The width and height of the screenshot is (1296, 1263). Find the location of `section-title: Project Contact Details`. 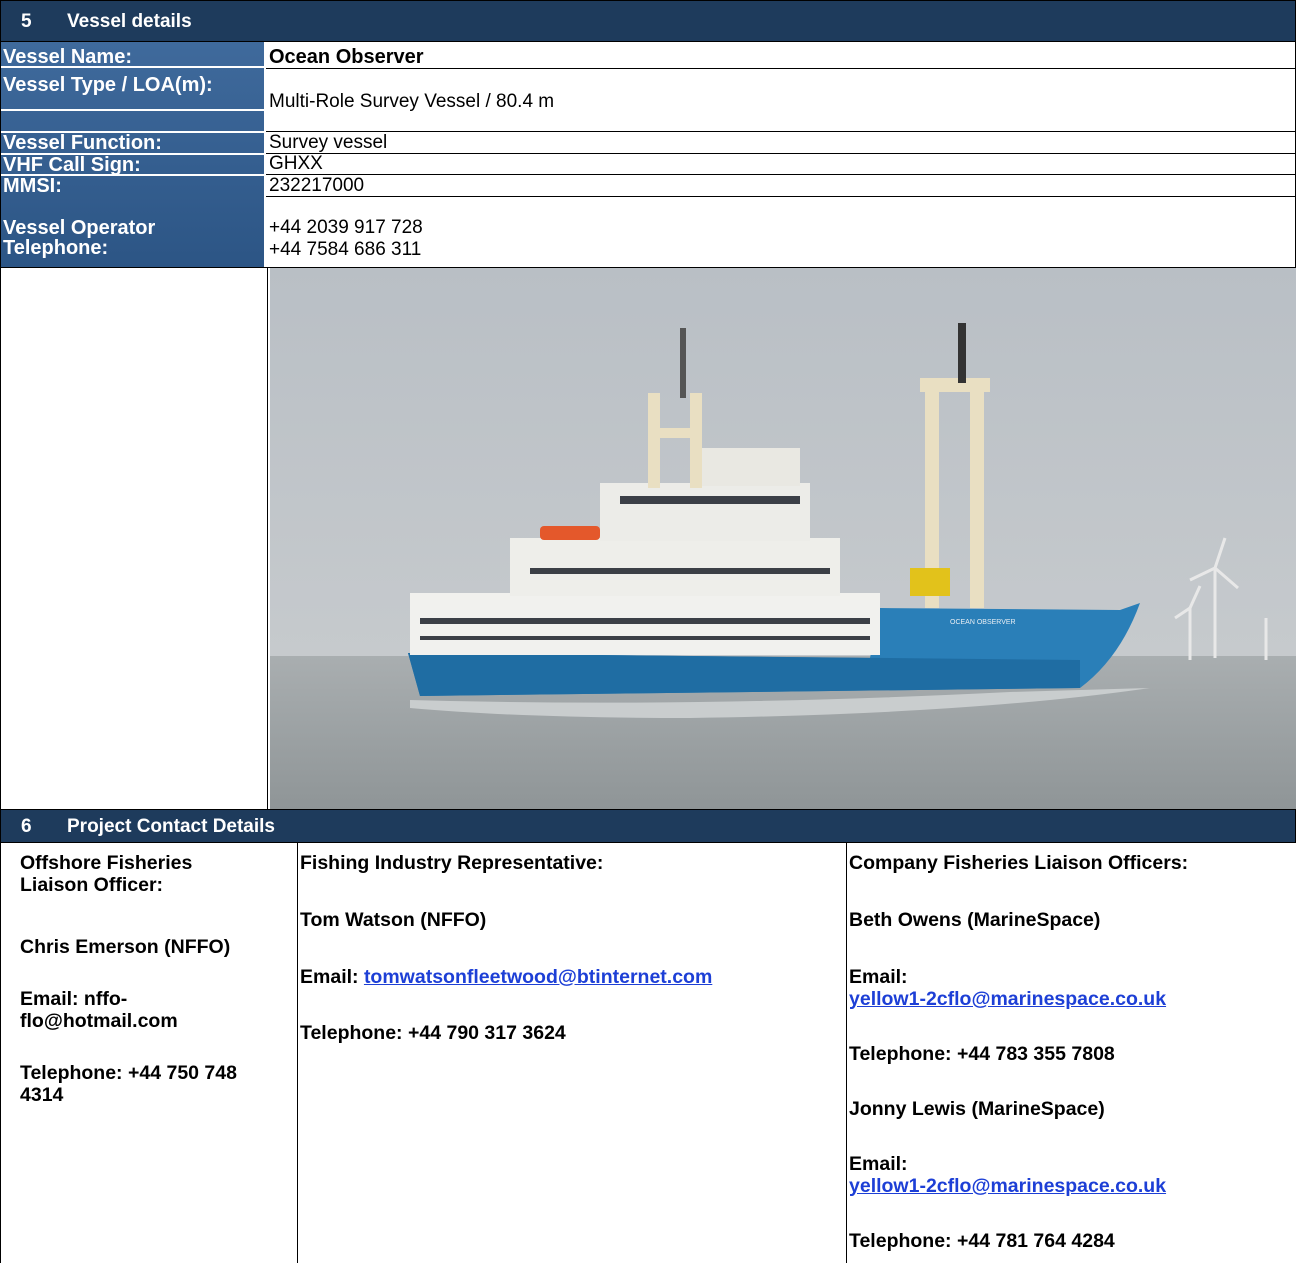

section-title: Project Contact Details is located at coordinates (171, 826).